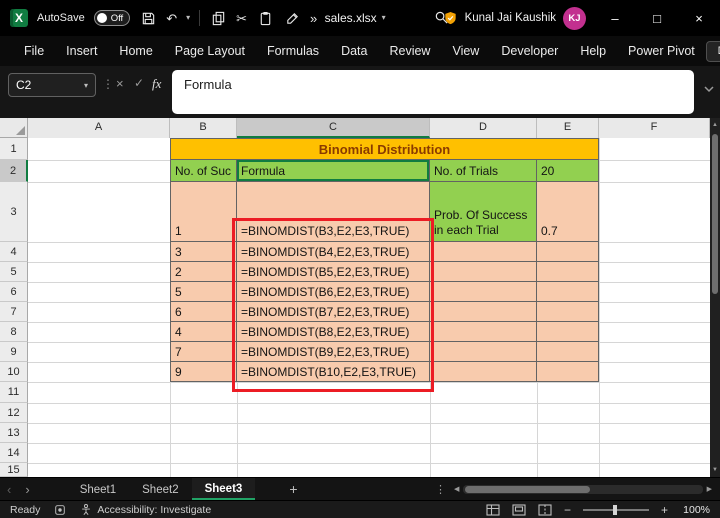 The width and height of the screenshot is (720, 518). I want to click on cell-D5, so click(483, 272).